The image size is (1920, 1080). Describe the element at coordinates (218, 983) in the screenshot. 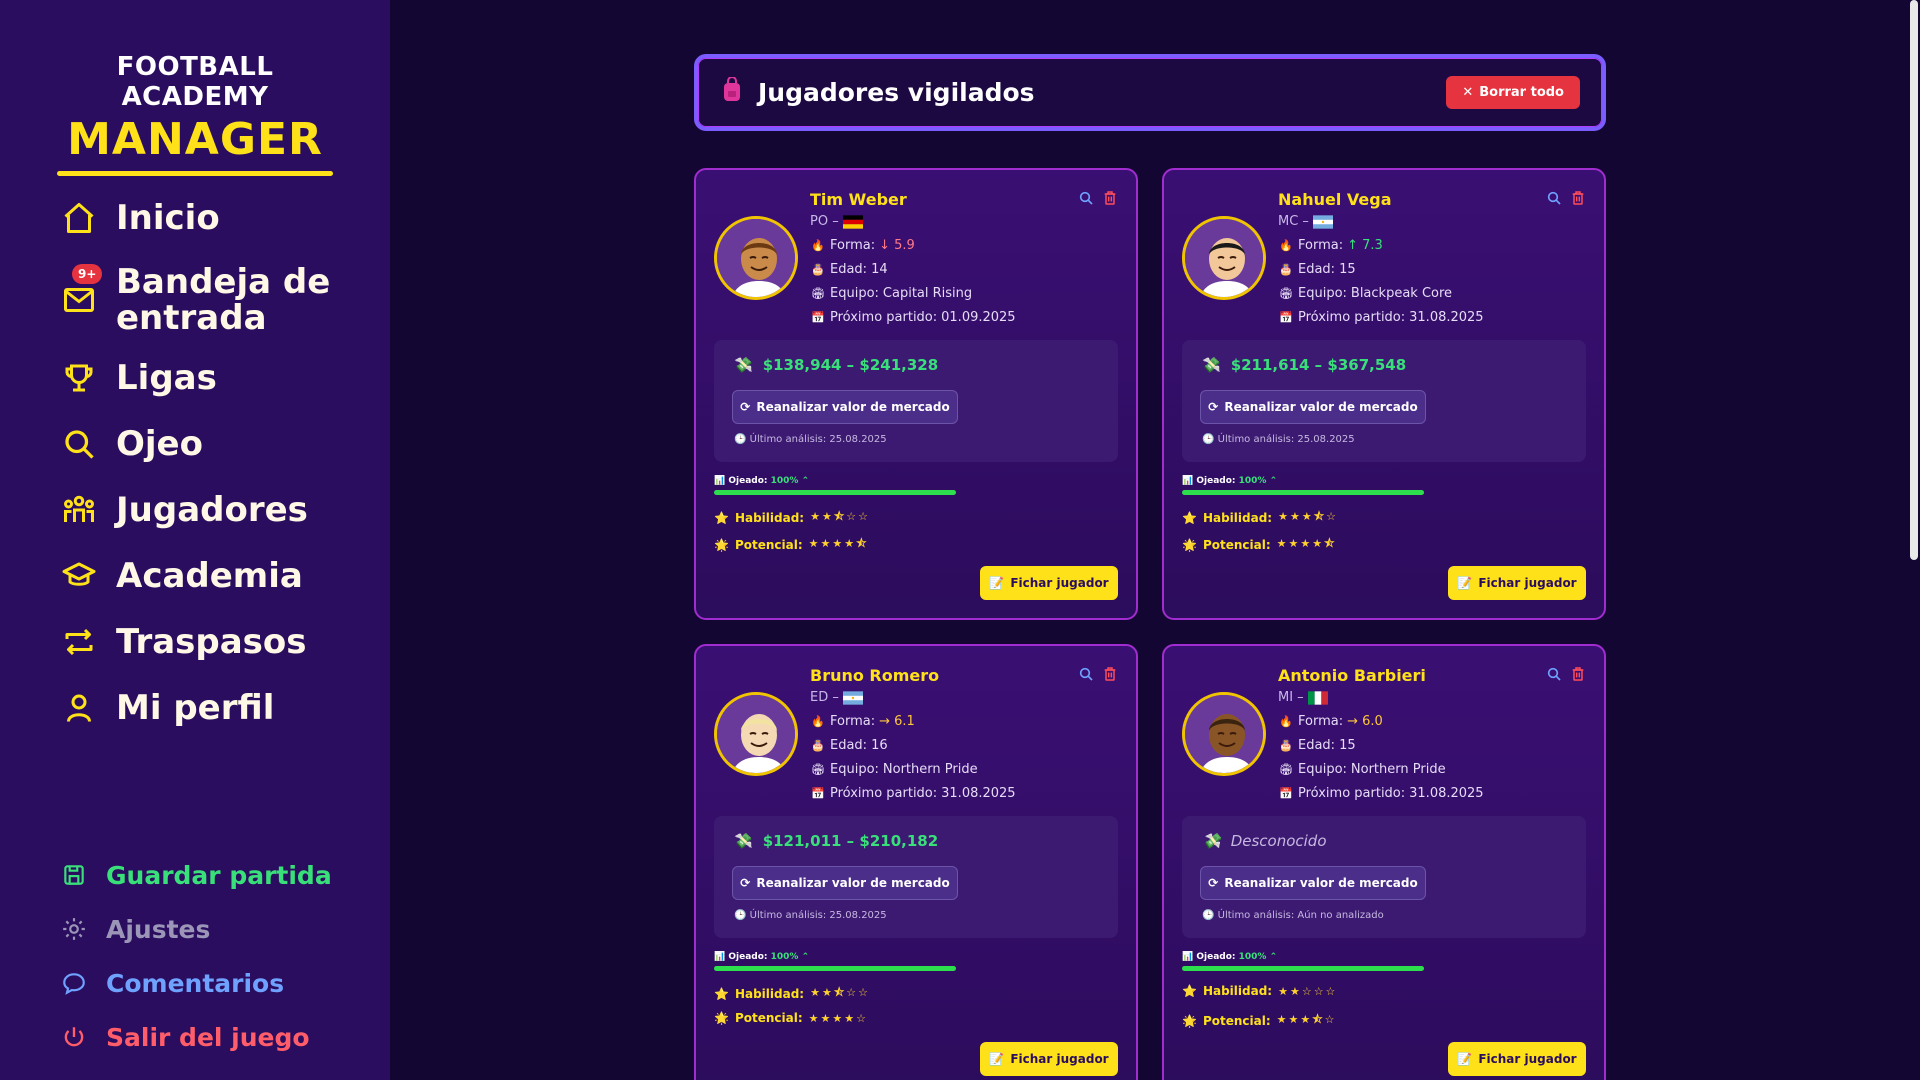

I see `comments-button: Comentarios` at that location.